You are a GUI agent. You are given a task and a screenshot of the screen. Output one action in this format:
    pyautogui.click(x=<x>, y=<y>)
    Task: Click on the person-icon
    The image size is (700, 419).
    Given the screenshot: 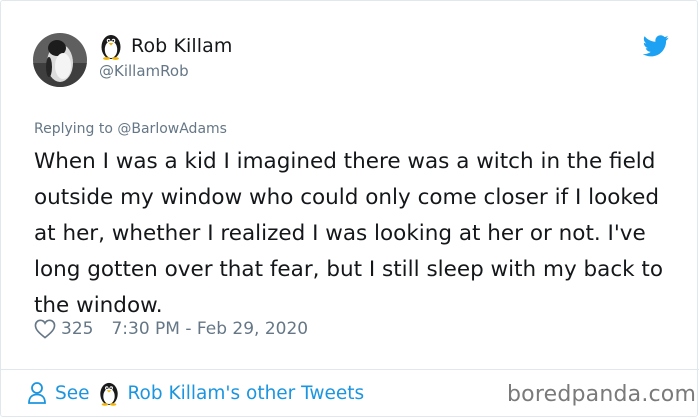 What is the action you would take?
    pyautogui.click(x=37, y=393)
    